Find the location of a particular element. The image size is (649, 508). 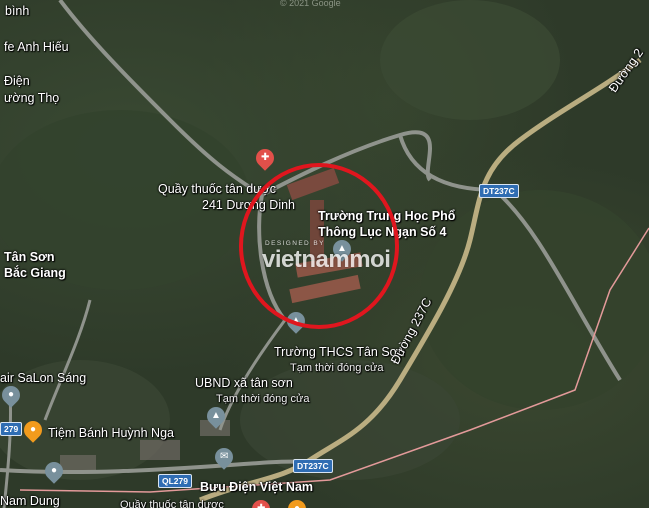

label-buu-dien: Bưu Điện Việt Nam is located at coordinates (256, 487).